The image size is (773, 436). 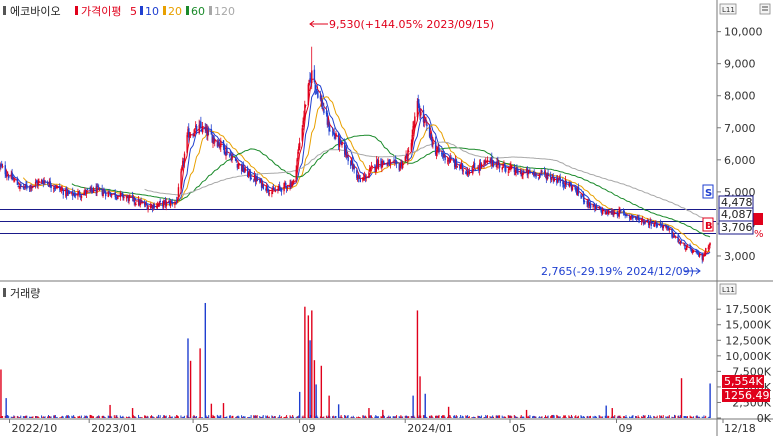 I want to click on date-tick-label: 2022/10, so click(x=35, y=428).